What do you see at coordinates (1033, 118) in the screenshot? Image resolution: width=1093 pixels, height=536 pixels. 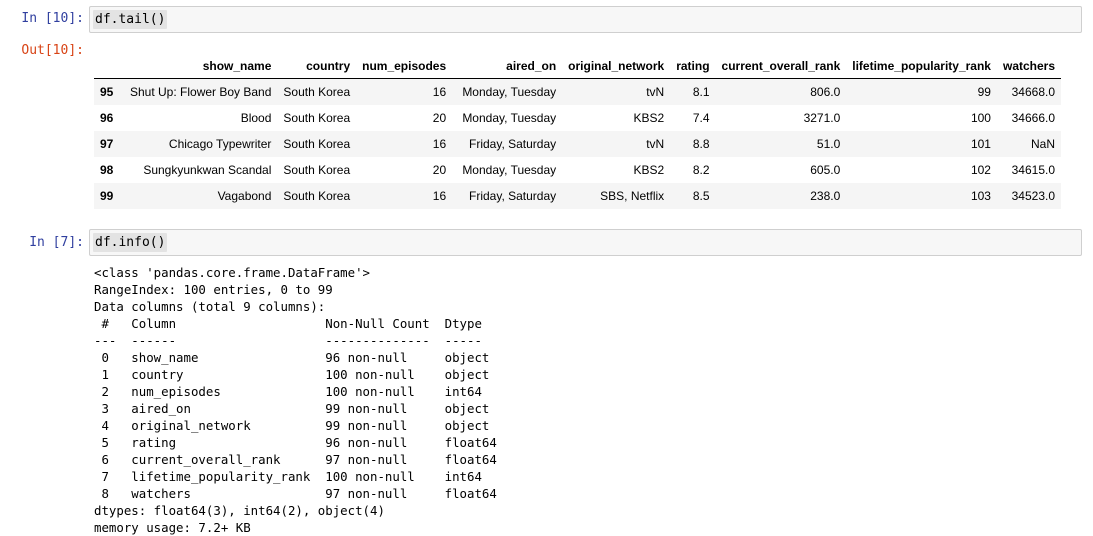 I see `table-cell: 34666.0` at bounding box center [1033, 118].